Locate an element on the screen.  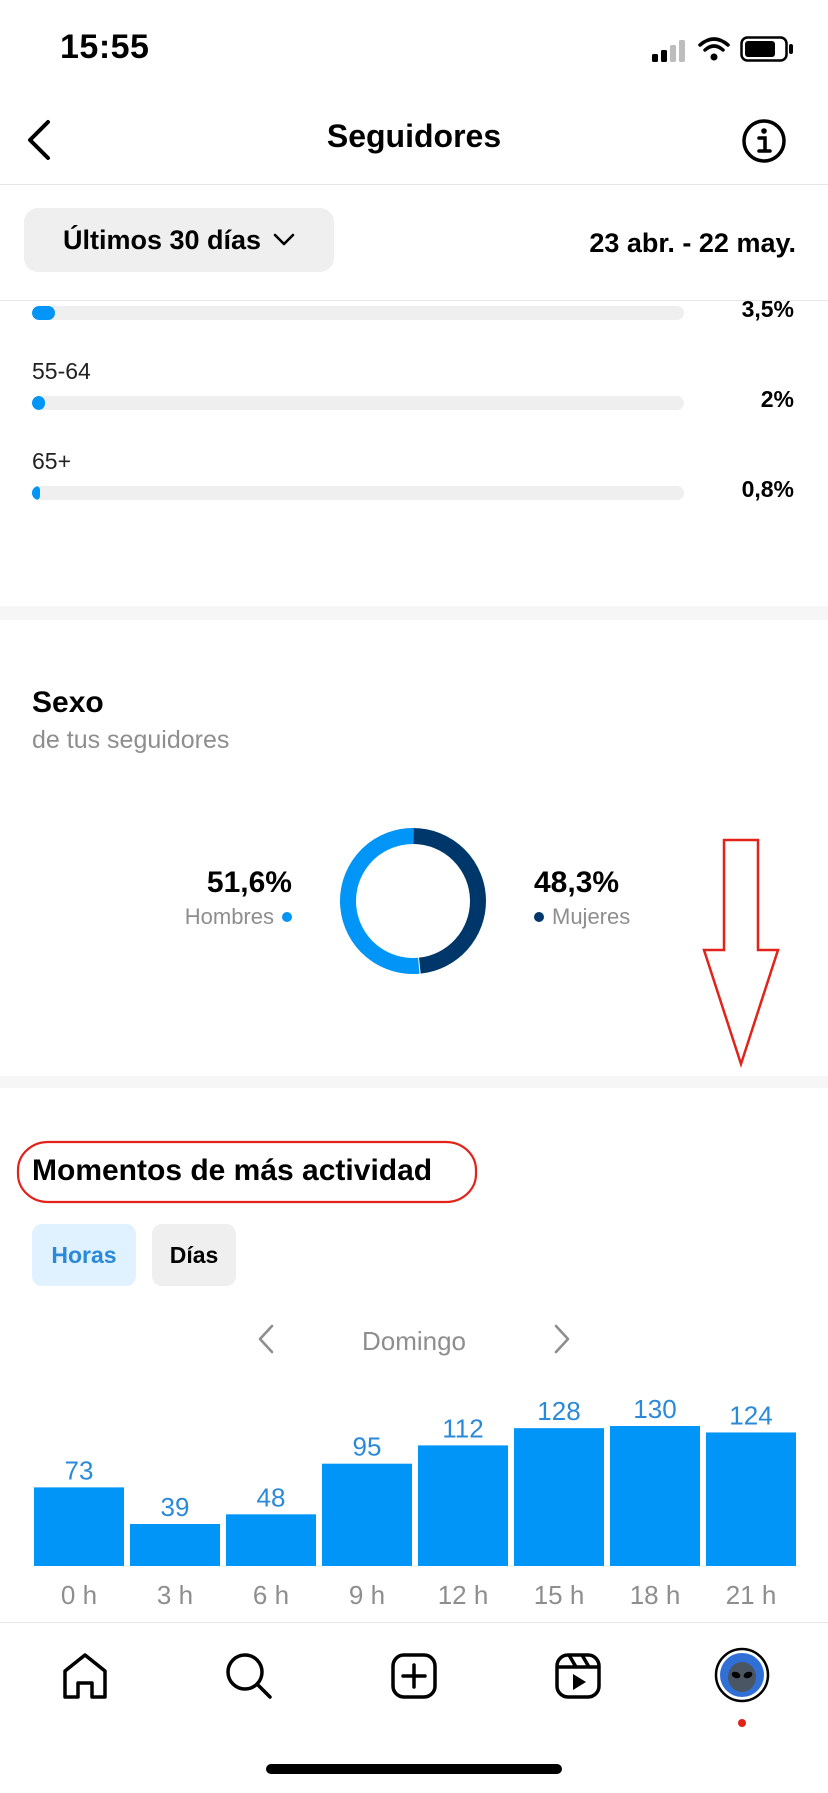
bar-value-label: 73 is located at coordinates (79, 1470).